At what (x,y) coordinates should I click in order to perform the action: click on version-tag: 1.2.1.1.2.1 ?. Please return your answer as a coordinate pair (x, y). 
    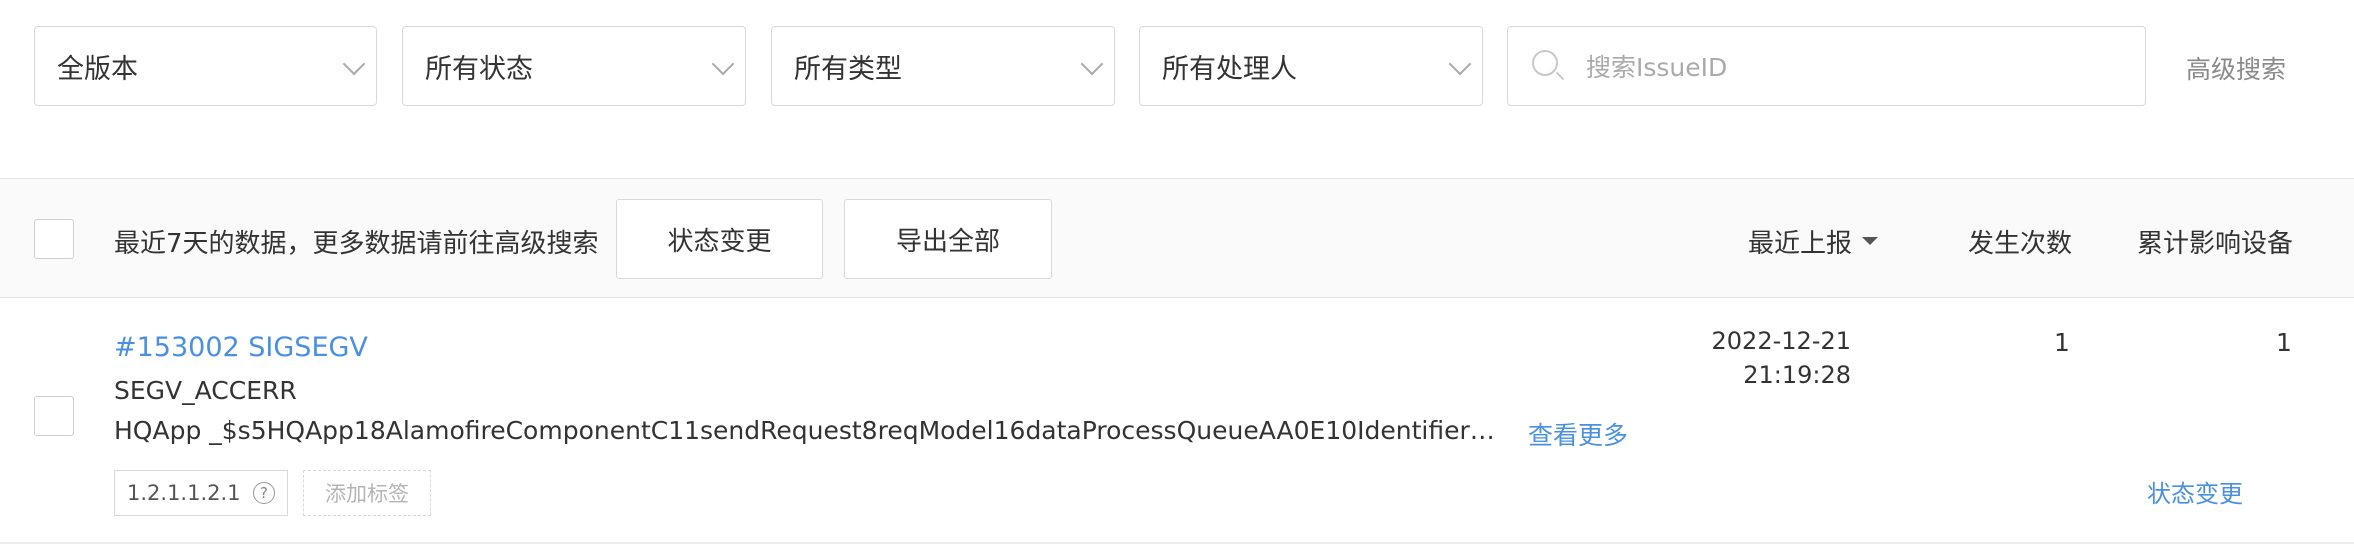
    Looking at the image, I should click on (201, 493).